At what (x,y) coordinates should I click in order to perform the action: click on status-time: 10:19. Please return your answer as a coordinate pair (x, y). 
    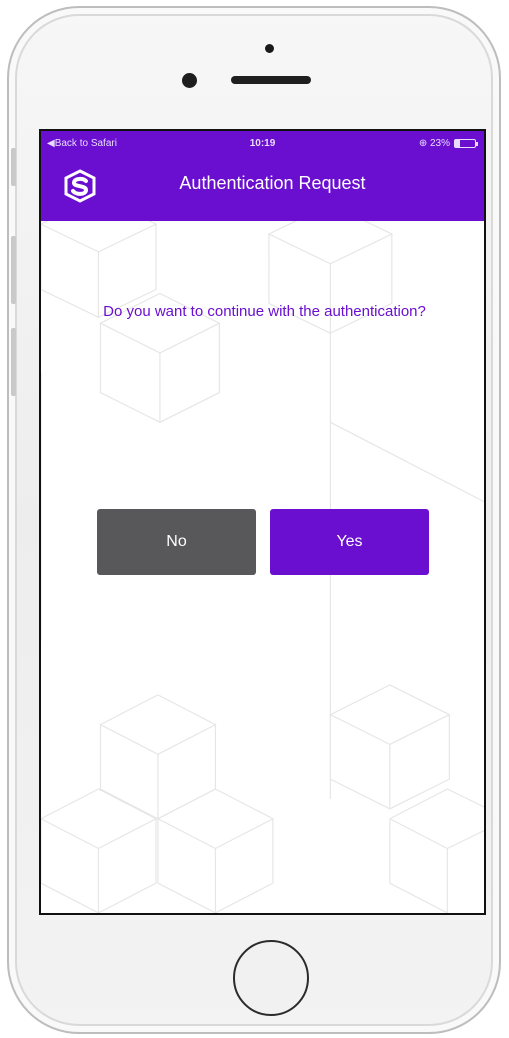
    Looking at the image, I should click on (262, 143).